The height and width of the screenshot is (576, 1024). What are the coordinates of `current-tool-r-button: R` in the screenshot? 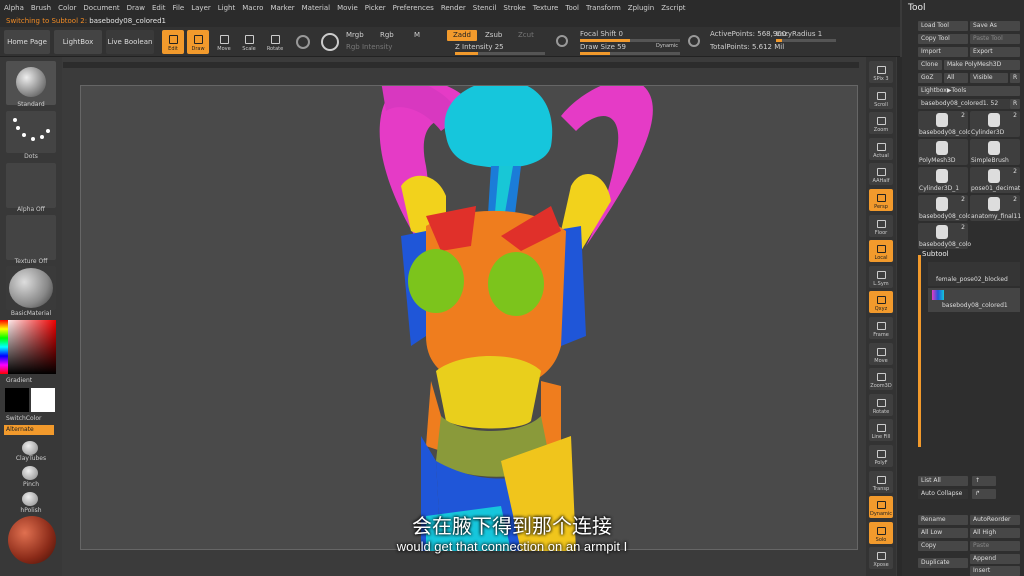 It's located at (1015, 104).